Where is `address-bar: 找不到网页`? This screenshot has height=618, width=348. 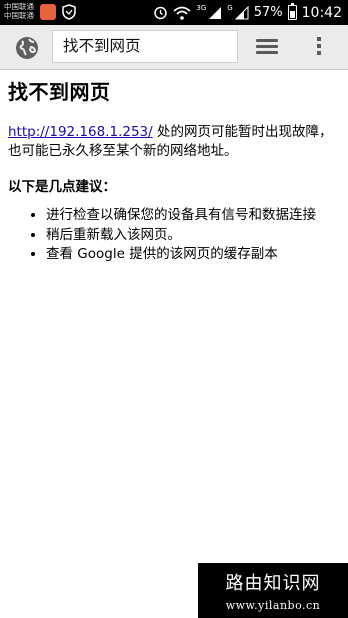 address-bar: 找不到网页 is located at coordinates (145, 46).